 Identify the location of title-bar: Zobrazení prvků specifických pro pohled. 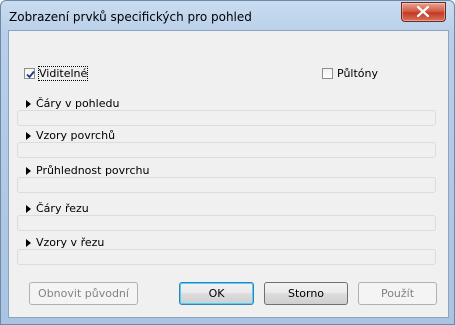
(227, 16).